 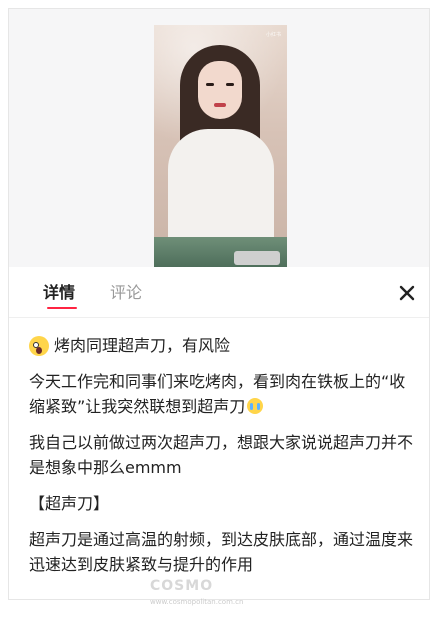 What do you see at coordinates (142, 345) in the screenshot?
I see `post-title: 烤肉同理超声刀，有风险` at bounding box center [142, 345].